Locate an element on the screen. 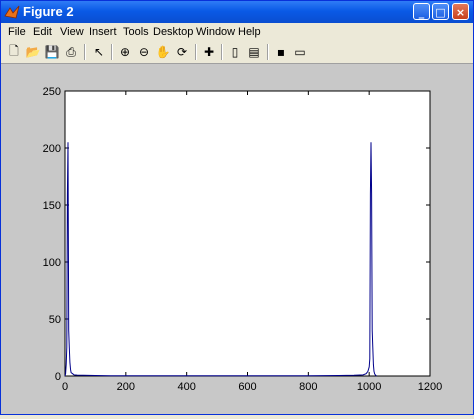 The height and width of the screenshot is (419, 474). zoom-in-icon: ⊕ is located at coordinates (125, 52).